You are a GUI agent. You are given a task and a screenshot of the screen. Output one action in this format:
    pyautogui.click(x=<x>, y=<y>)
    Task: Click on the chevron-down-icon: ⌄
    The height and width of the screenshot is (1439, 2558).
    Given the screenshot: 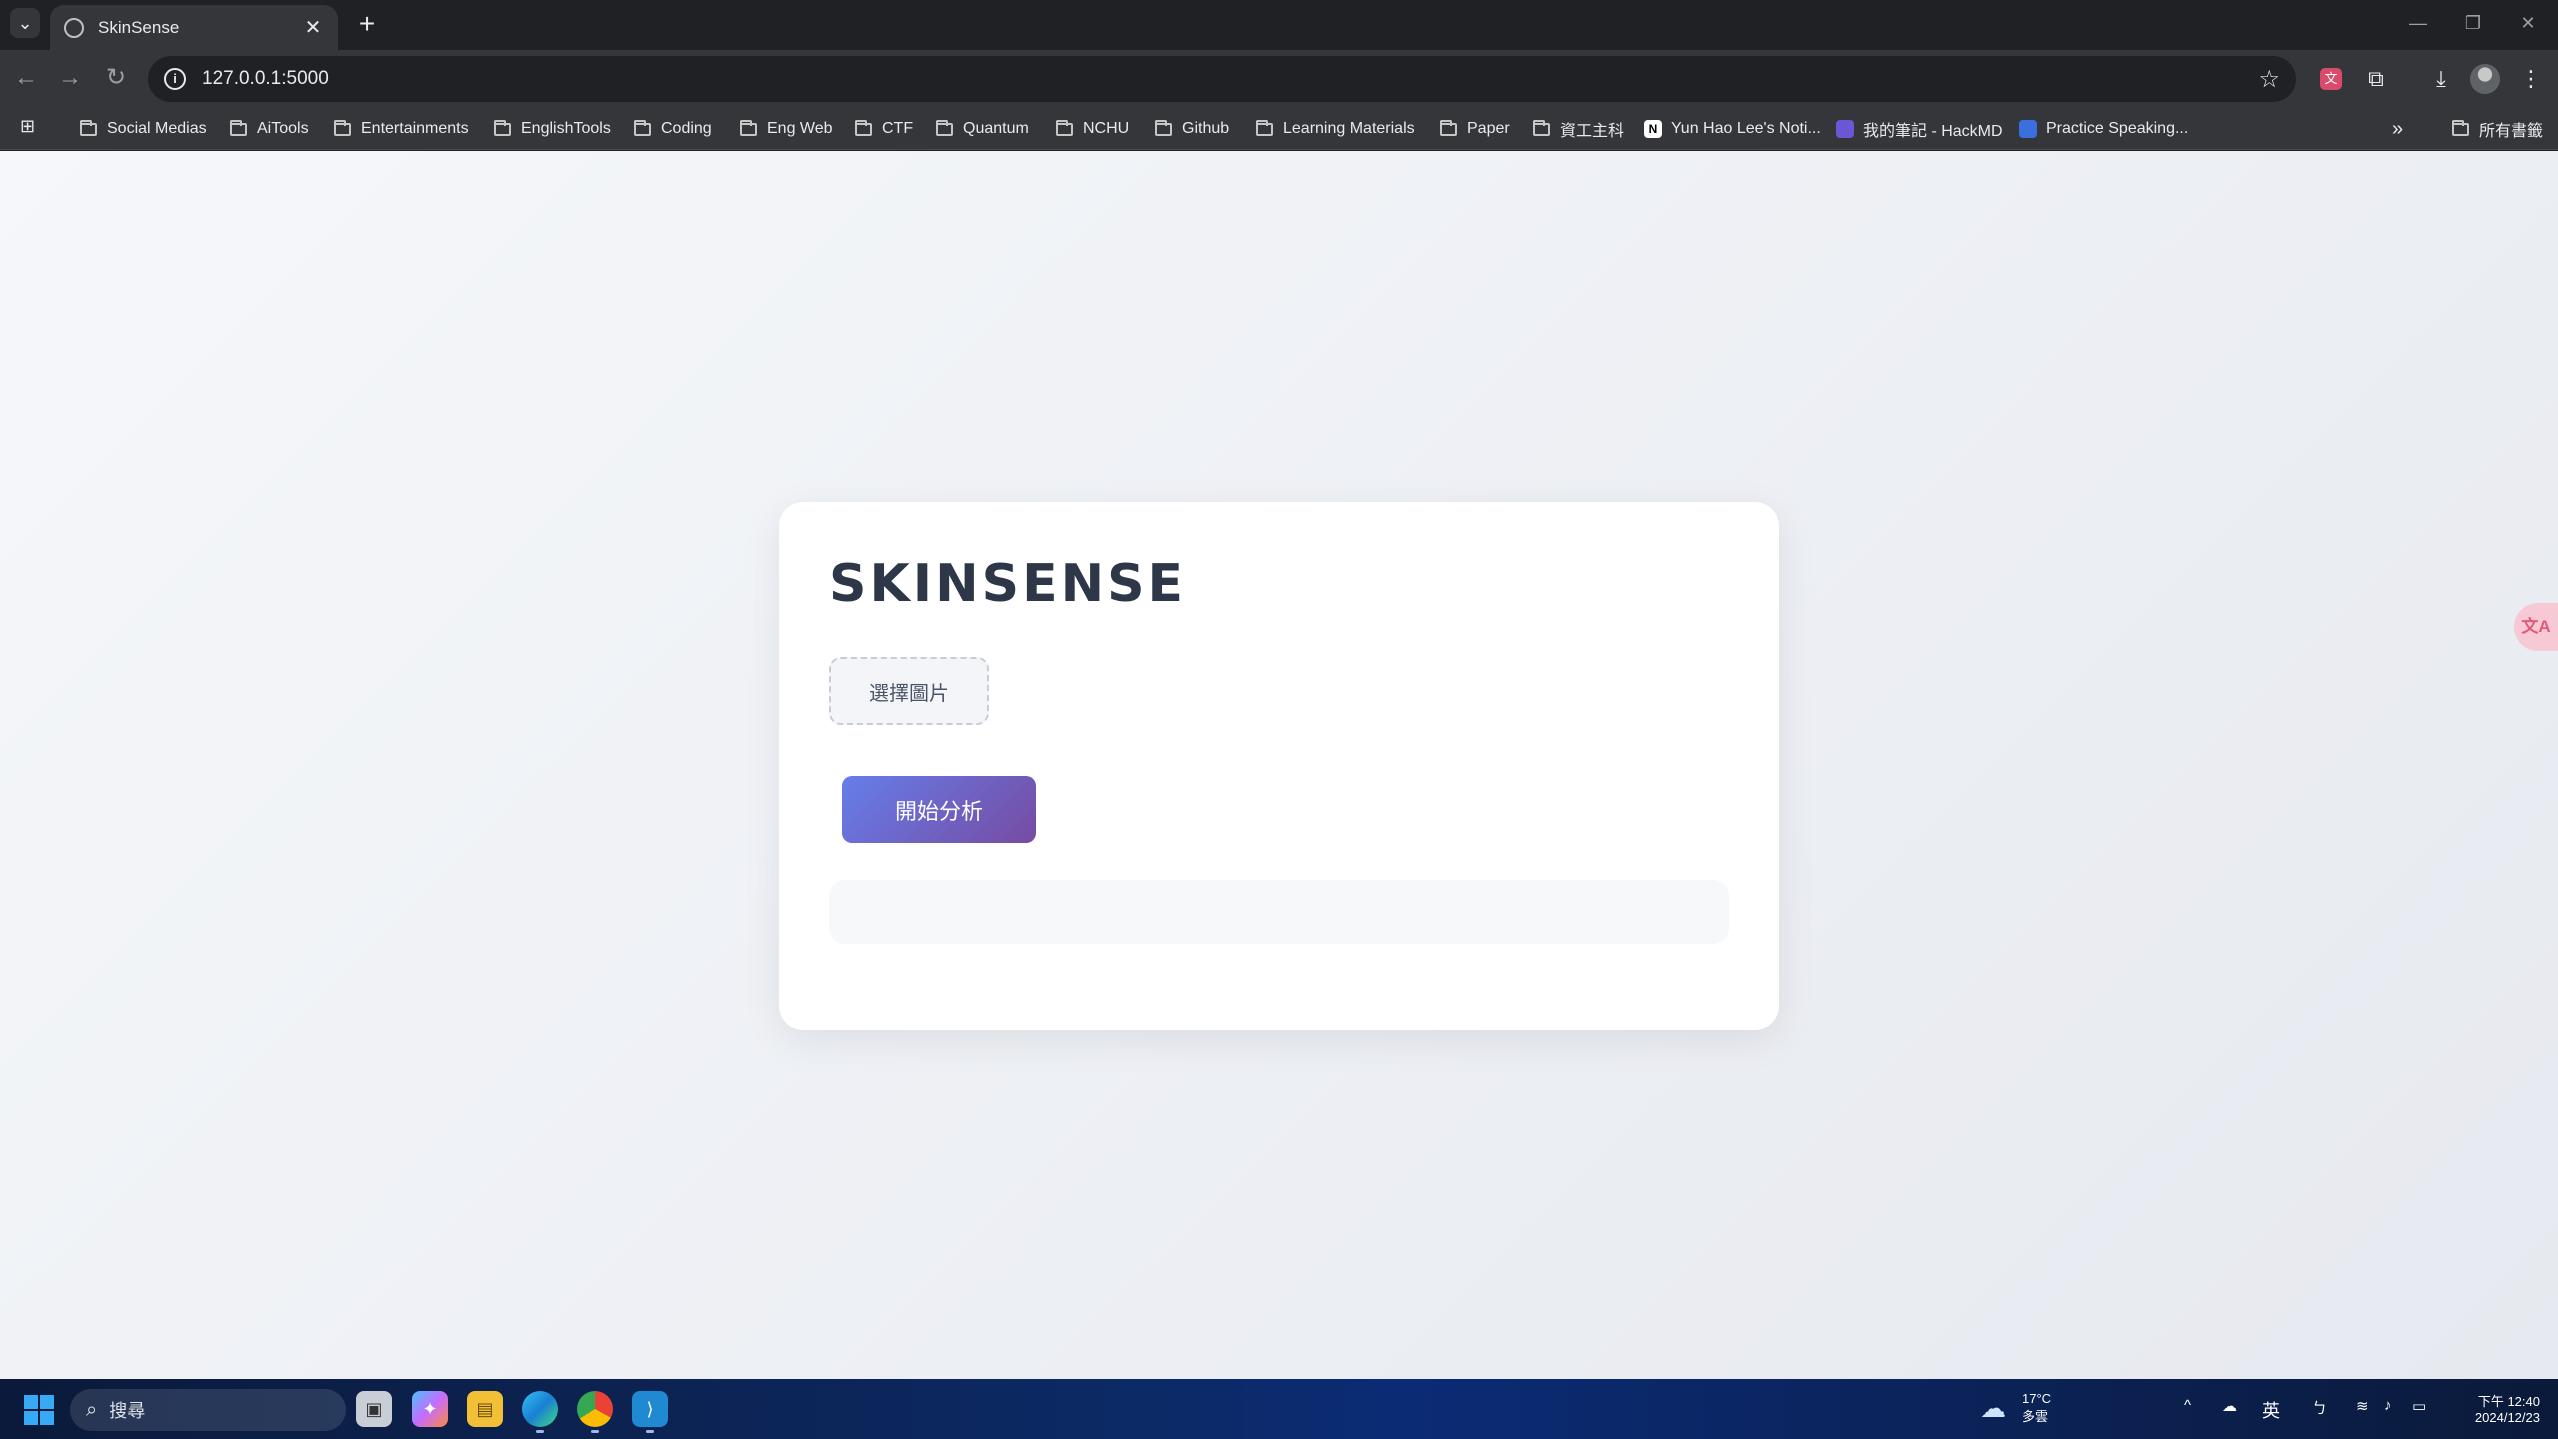 What is the action you would take?
    pyautogui.click(x=25, y=22)
    